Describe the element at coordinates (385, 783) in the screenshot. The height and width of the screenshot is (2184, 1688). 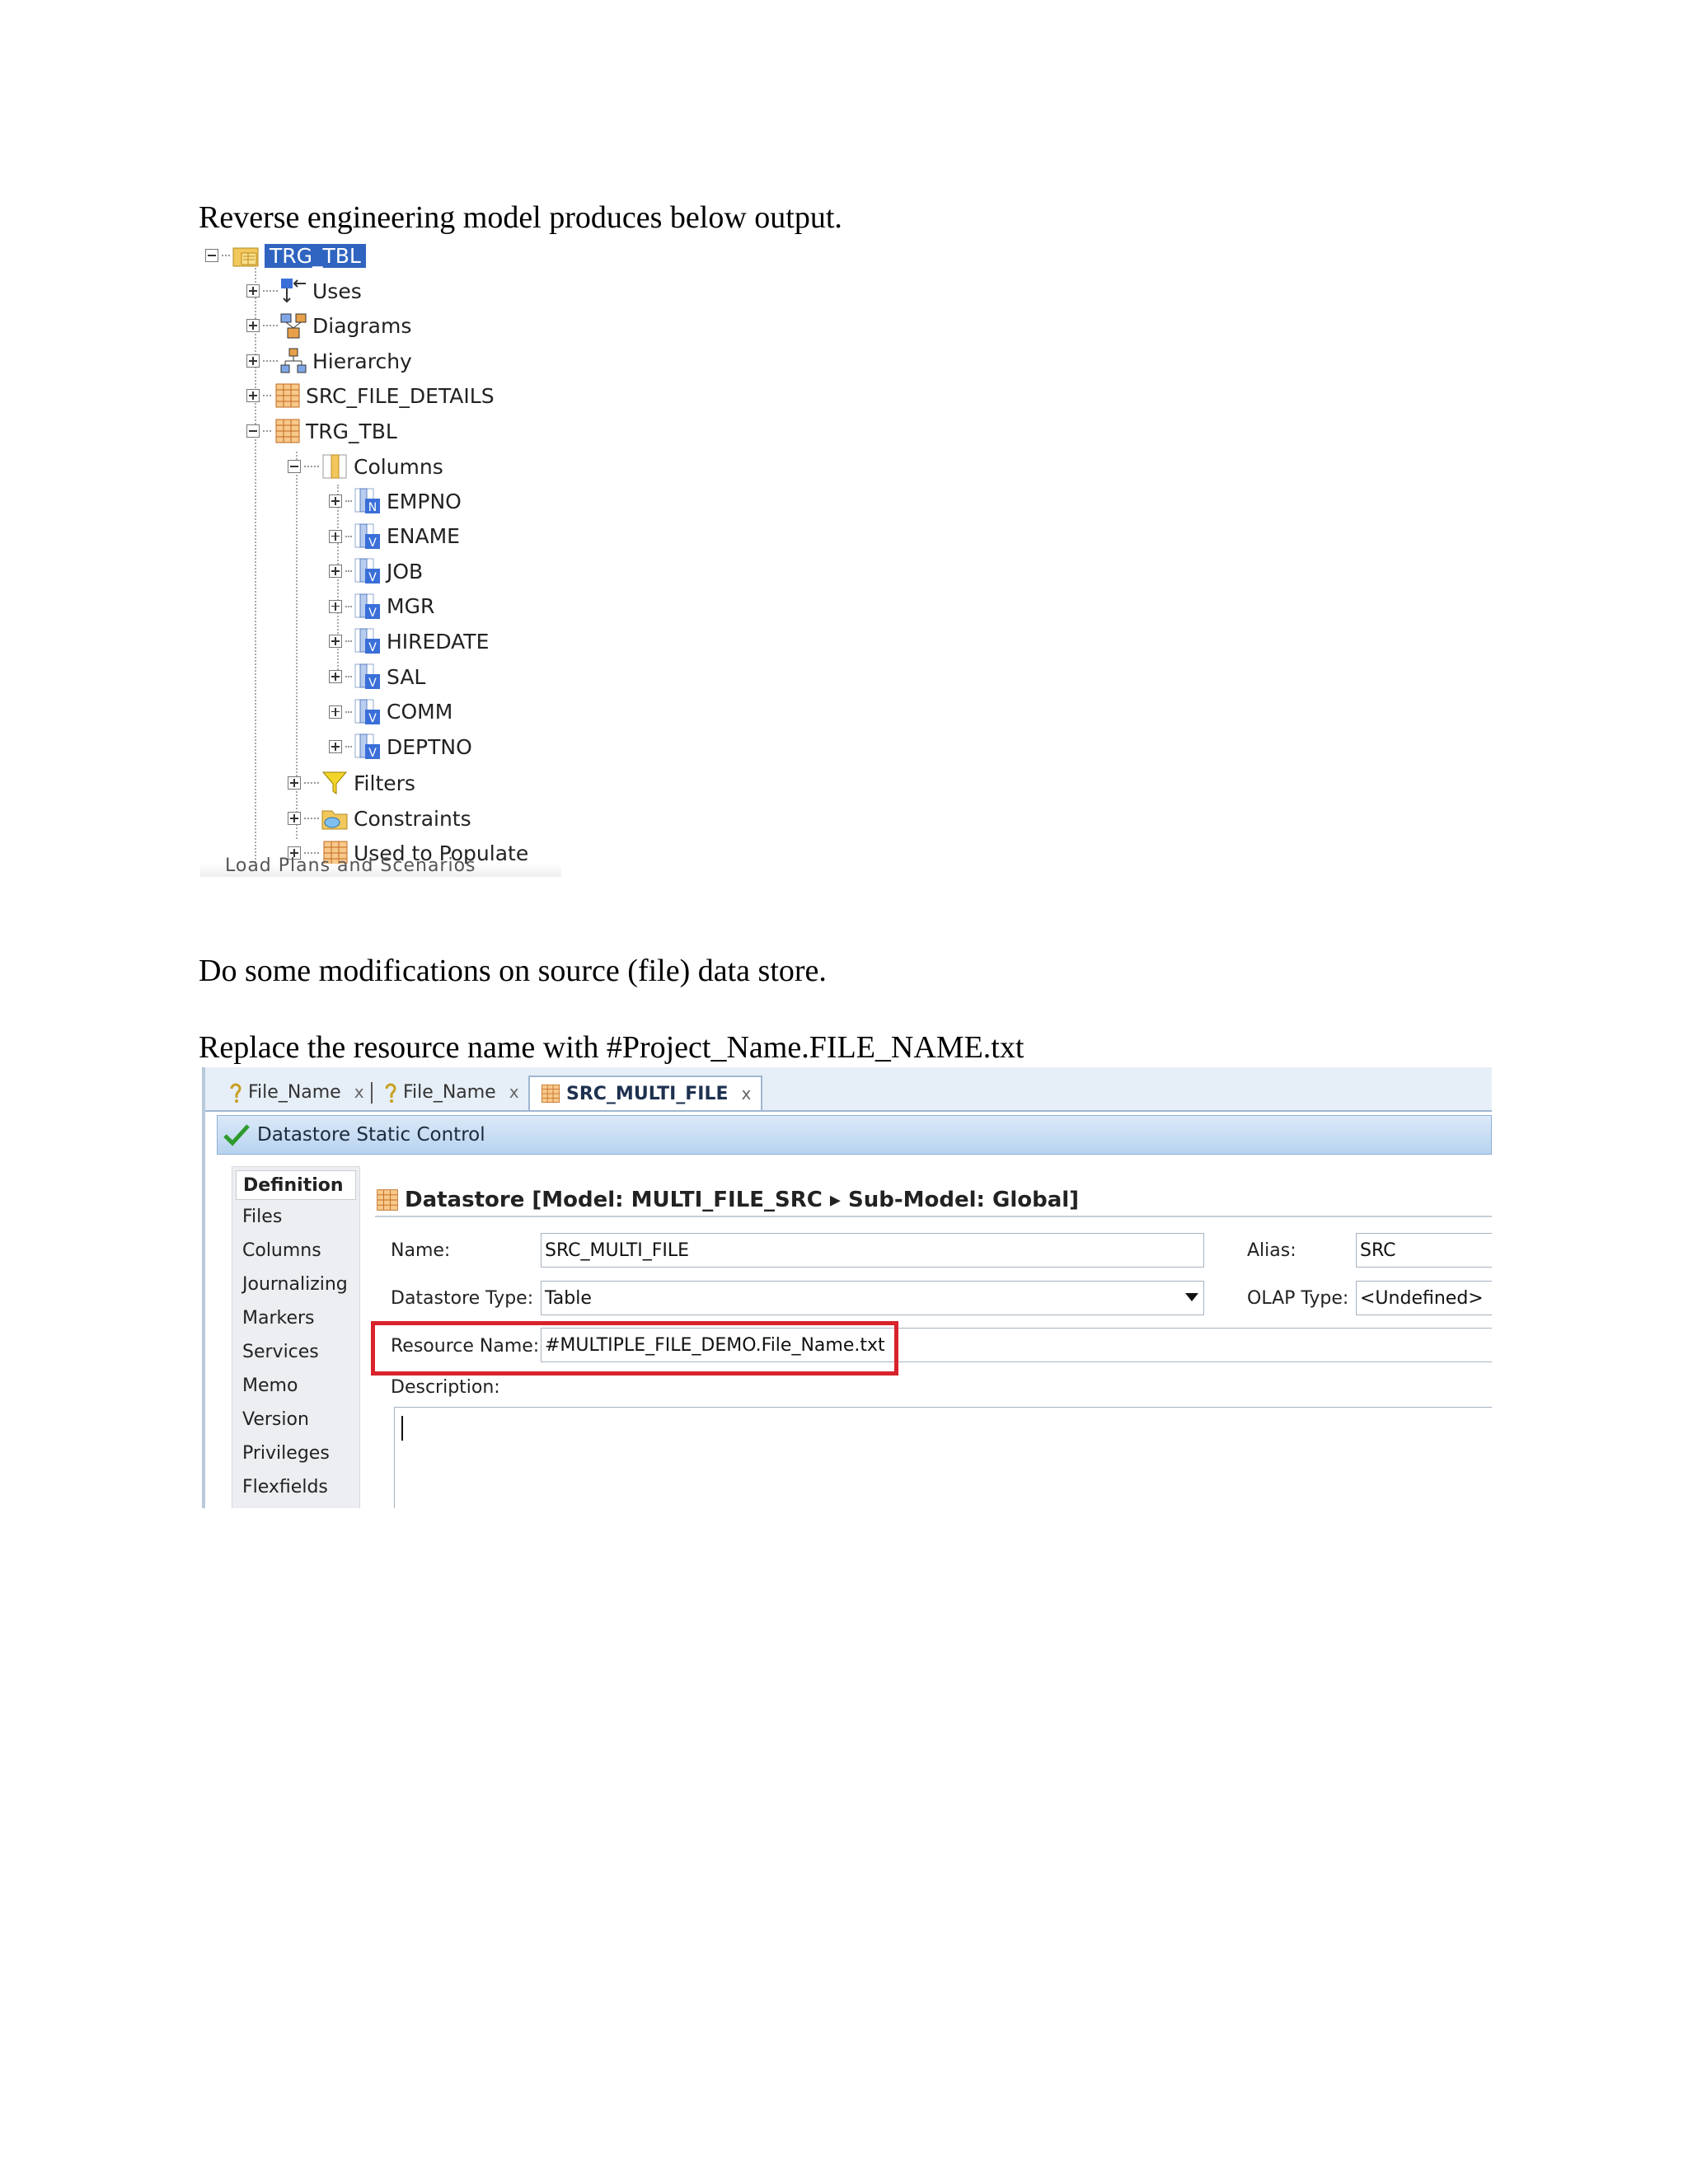
I see `tree-label-filters: Filters` at that location.